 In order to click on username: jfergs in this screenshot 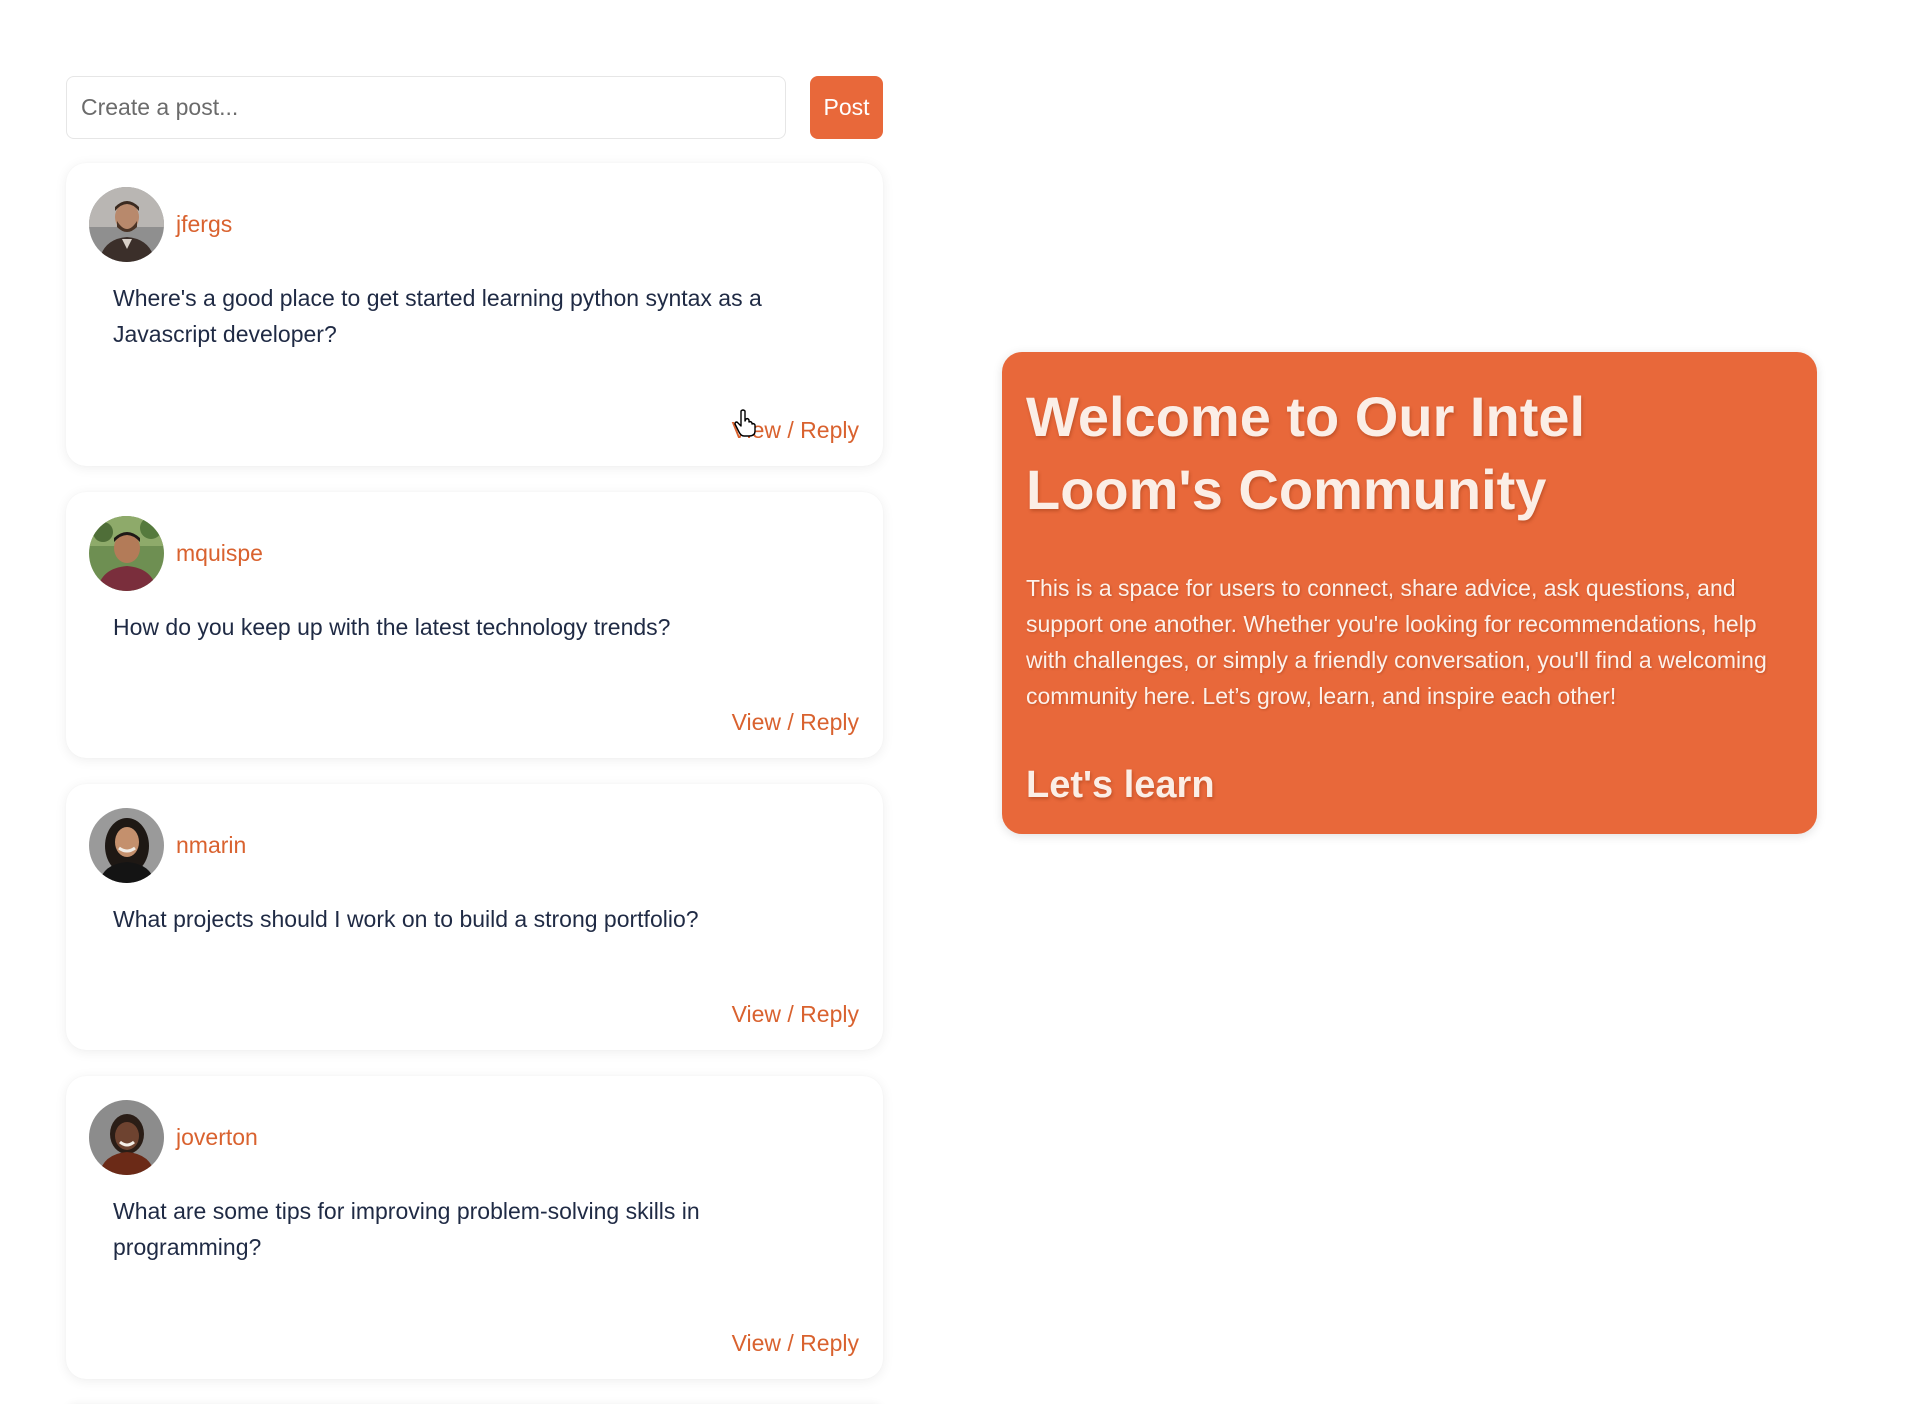, I will do `click(204, 224)`.